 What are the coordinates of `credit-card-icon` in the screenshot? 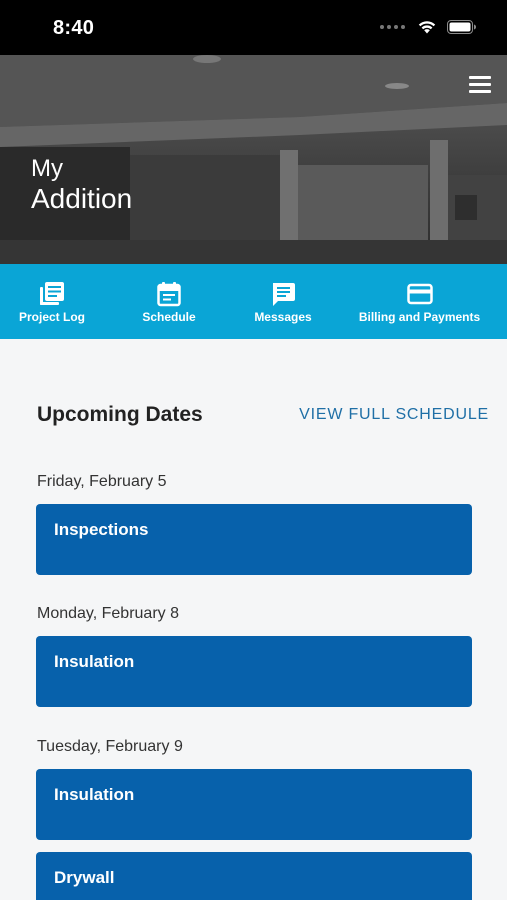 It's located at (419, 294).